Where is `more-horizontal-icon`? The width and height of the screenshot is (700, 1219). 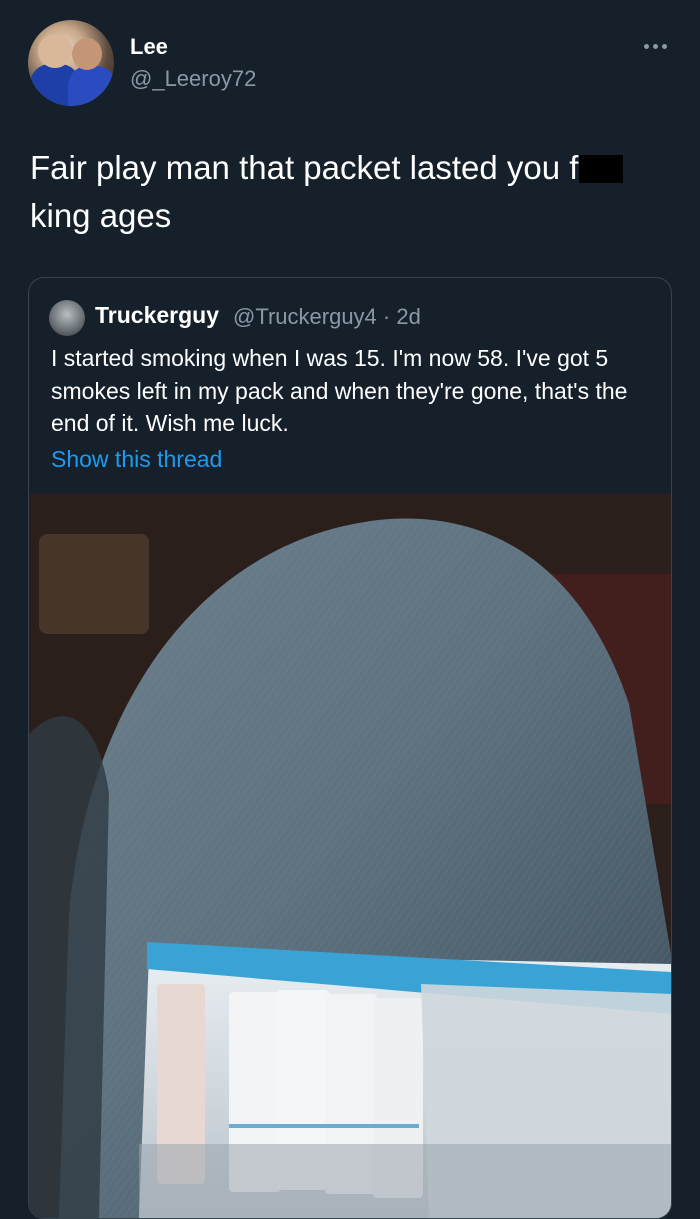 more-horizontal-icon is located at coordinates (655, 46).